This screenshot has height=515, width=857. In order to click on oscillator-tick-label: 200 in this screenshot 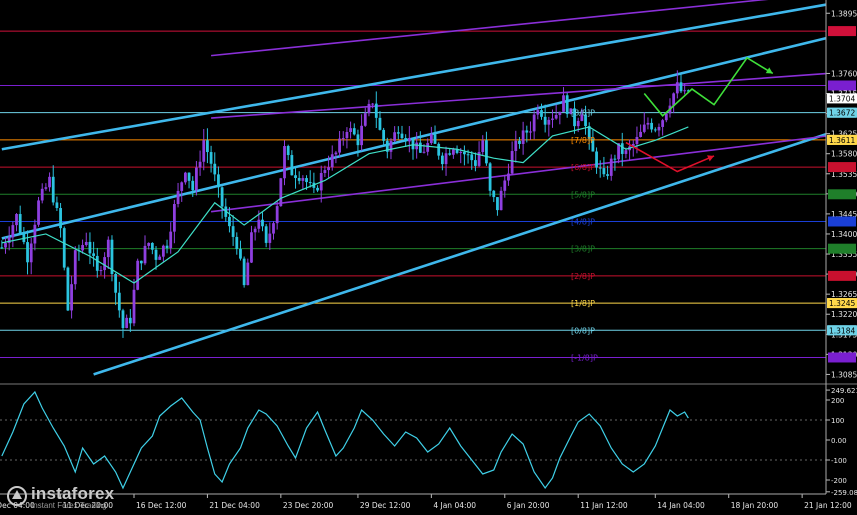, I will do `click(837, 401)`.